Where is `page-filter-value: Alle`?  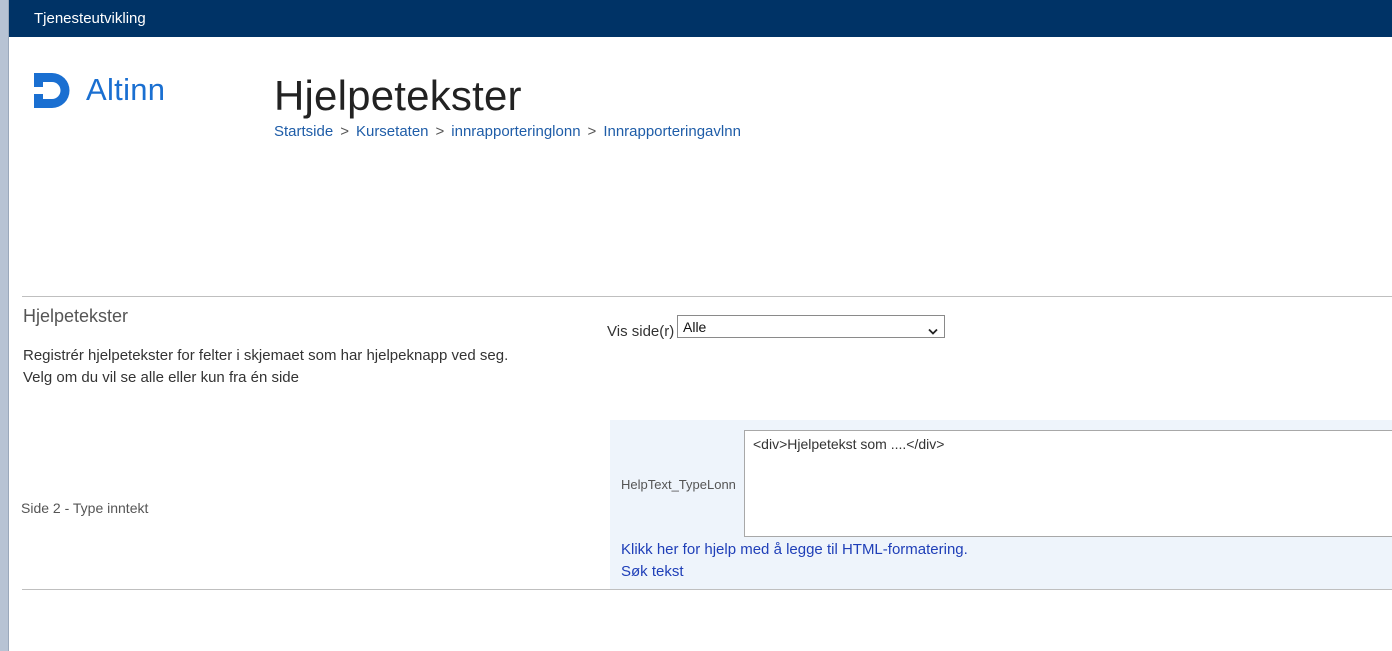
page-filter-value: Alle is located at coordinates (695, 326).